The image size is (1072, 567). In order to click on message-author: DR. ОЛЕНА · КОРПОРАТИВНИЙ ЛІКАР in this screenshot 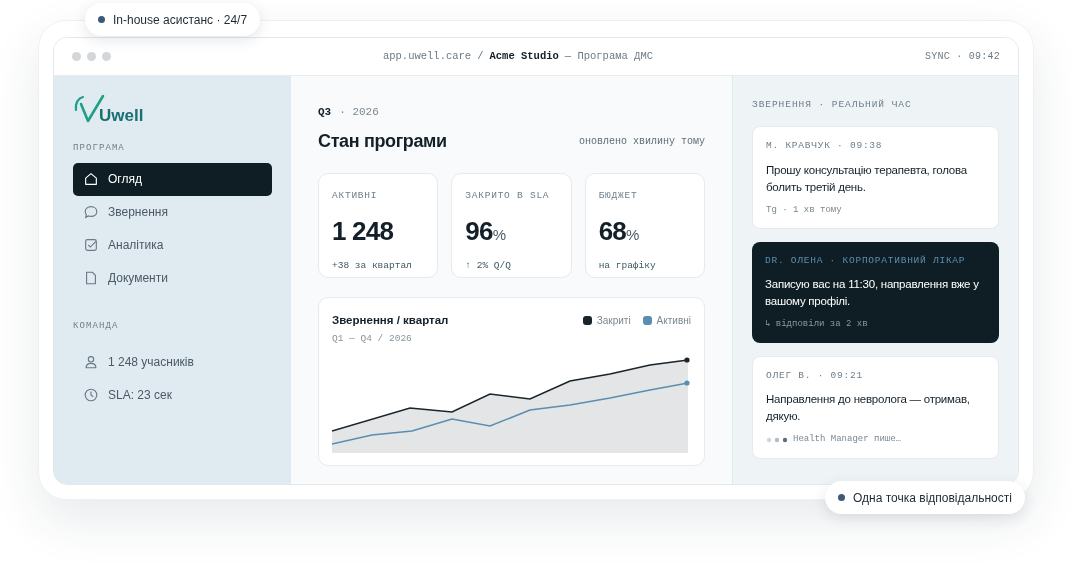, I will do `click(866, 261)`.